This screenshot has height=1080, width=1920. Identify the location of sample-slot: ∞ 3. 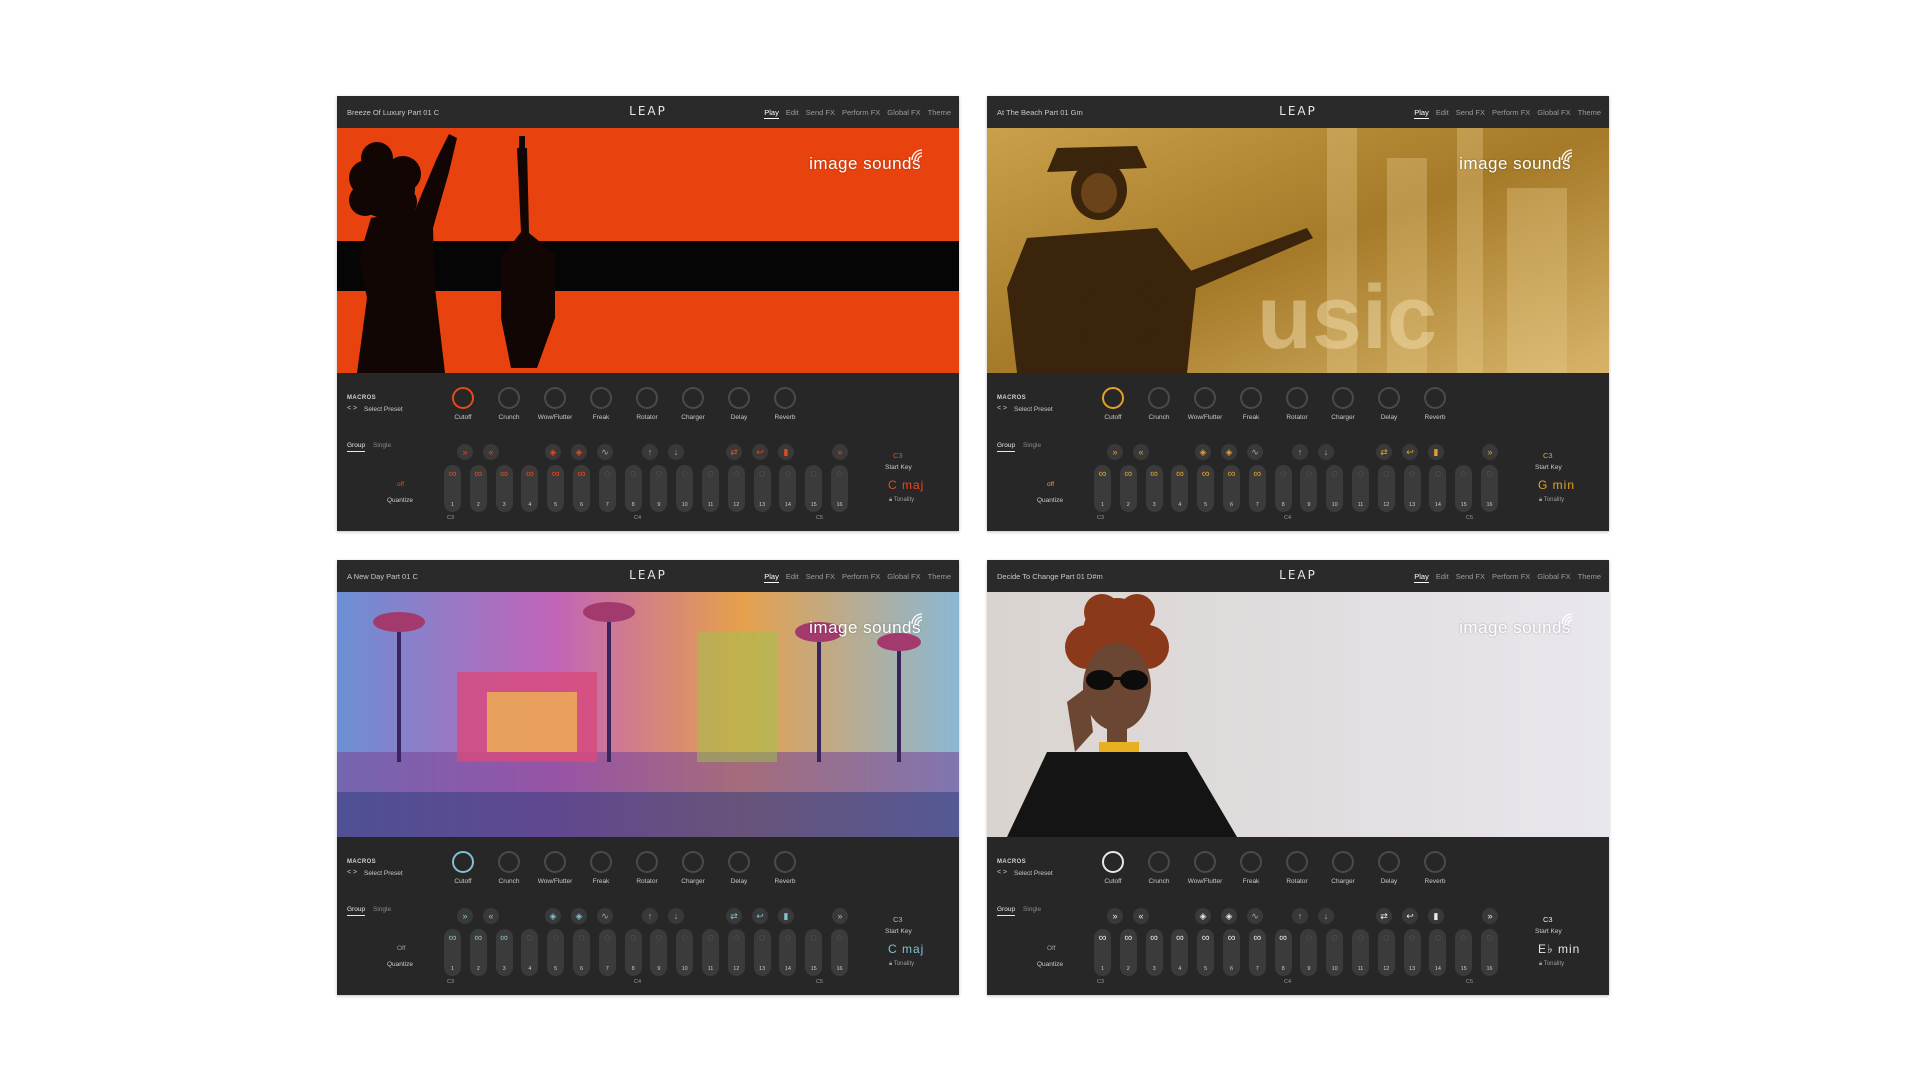
(504, 488).